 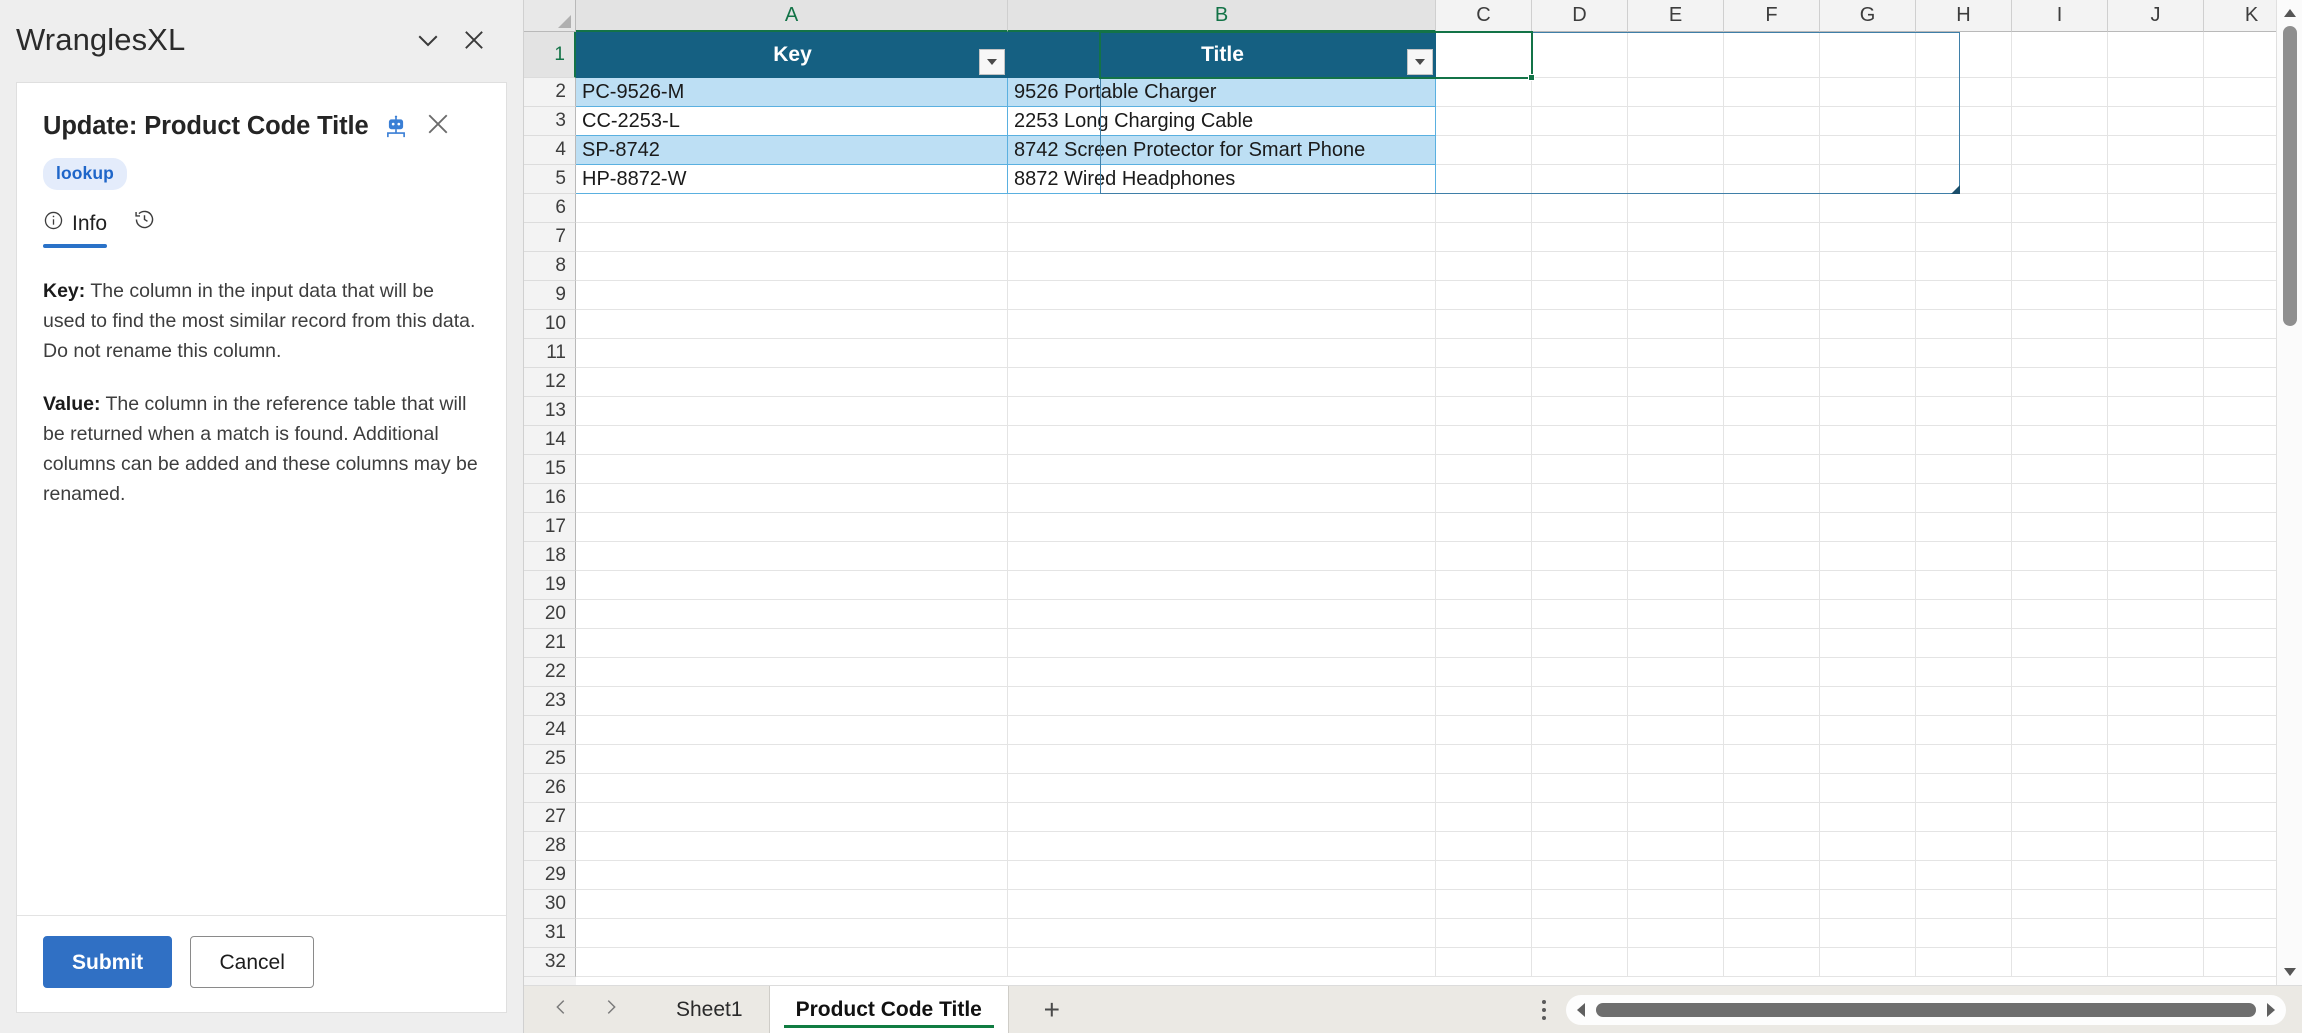 What do you see at coordinates (1484, 266) in the screenshot?
I see `cell-C8` at bounding box center [1484, 266].